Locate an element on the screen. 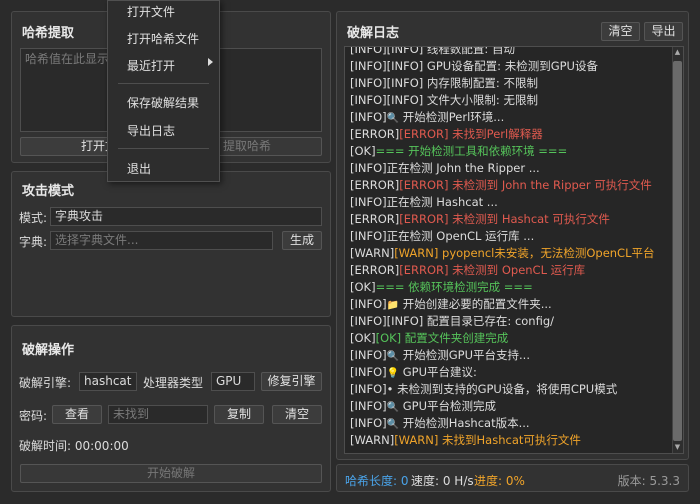 Image resolution: width=700 pixels, height=504 pixels. log-line: [INFO][INFO] 配置目录已存在: config/ is located at coordinates (509, 321).